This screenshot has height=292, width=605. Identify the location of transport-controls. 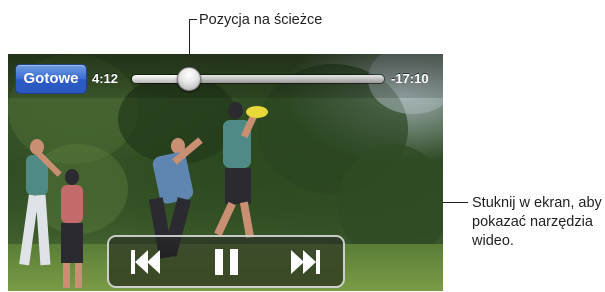
(226, 261).